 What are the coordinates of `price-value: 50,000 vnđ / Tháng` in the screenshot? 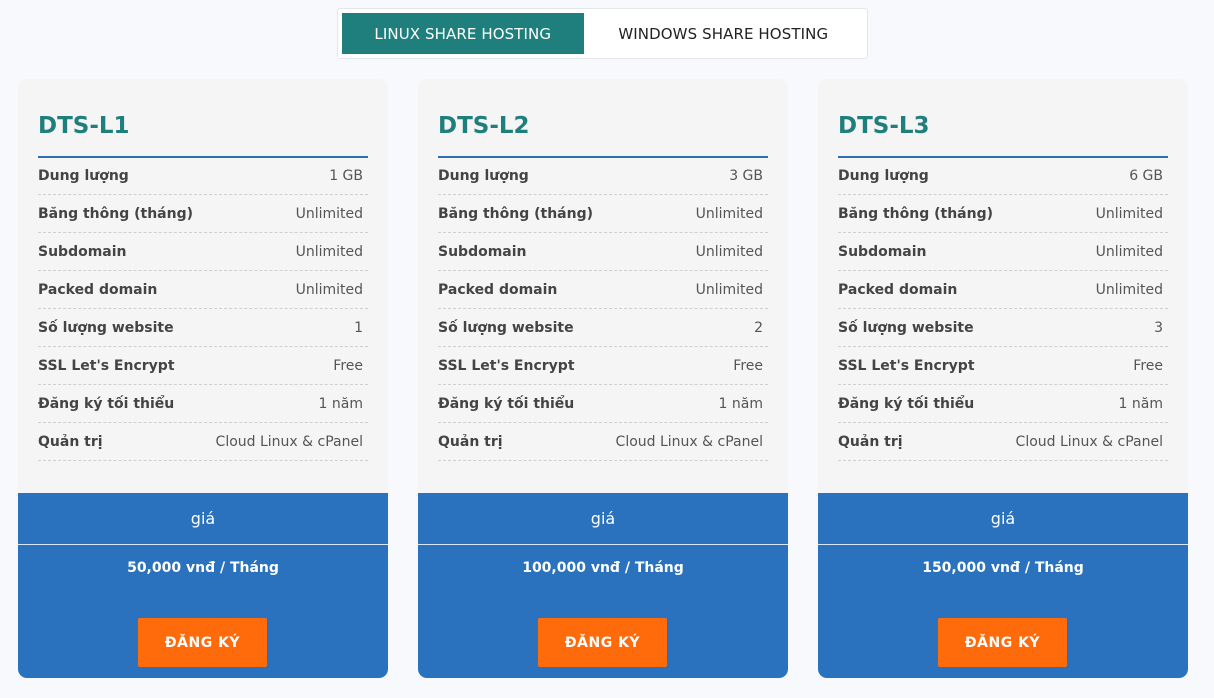 It's located at (203, 568).